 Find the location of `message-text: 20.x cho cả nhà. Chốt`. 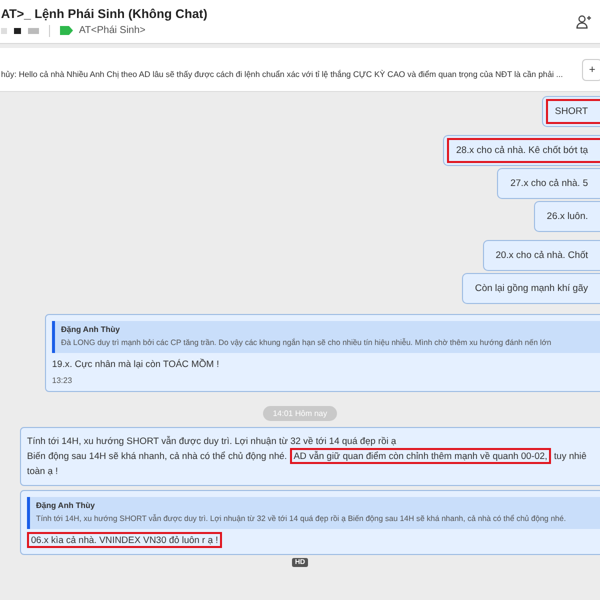

message-text: 20.x cho cả nhà. Chốt is located at coordinates (541, 256).